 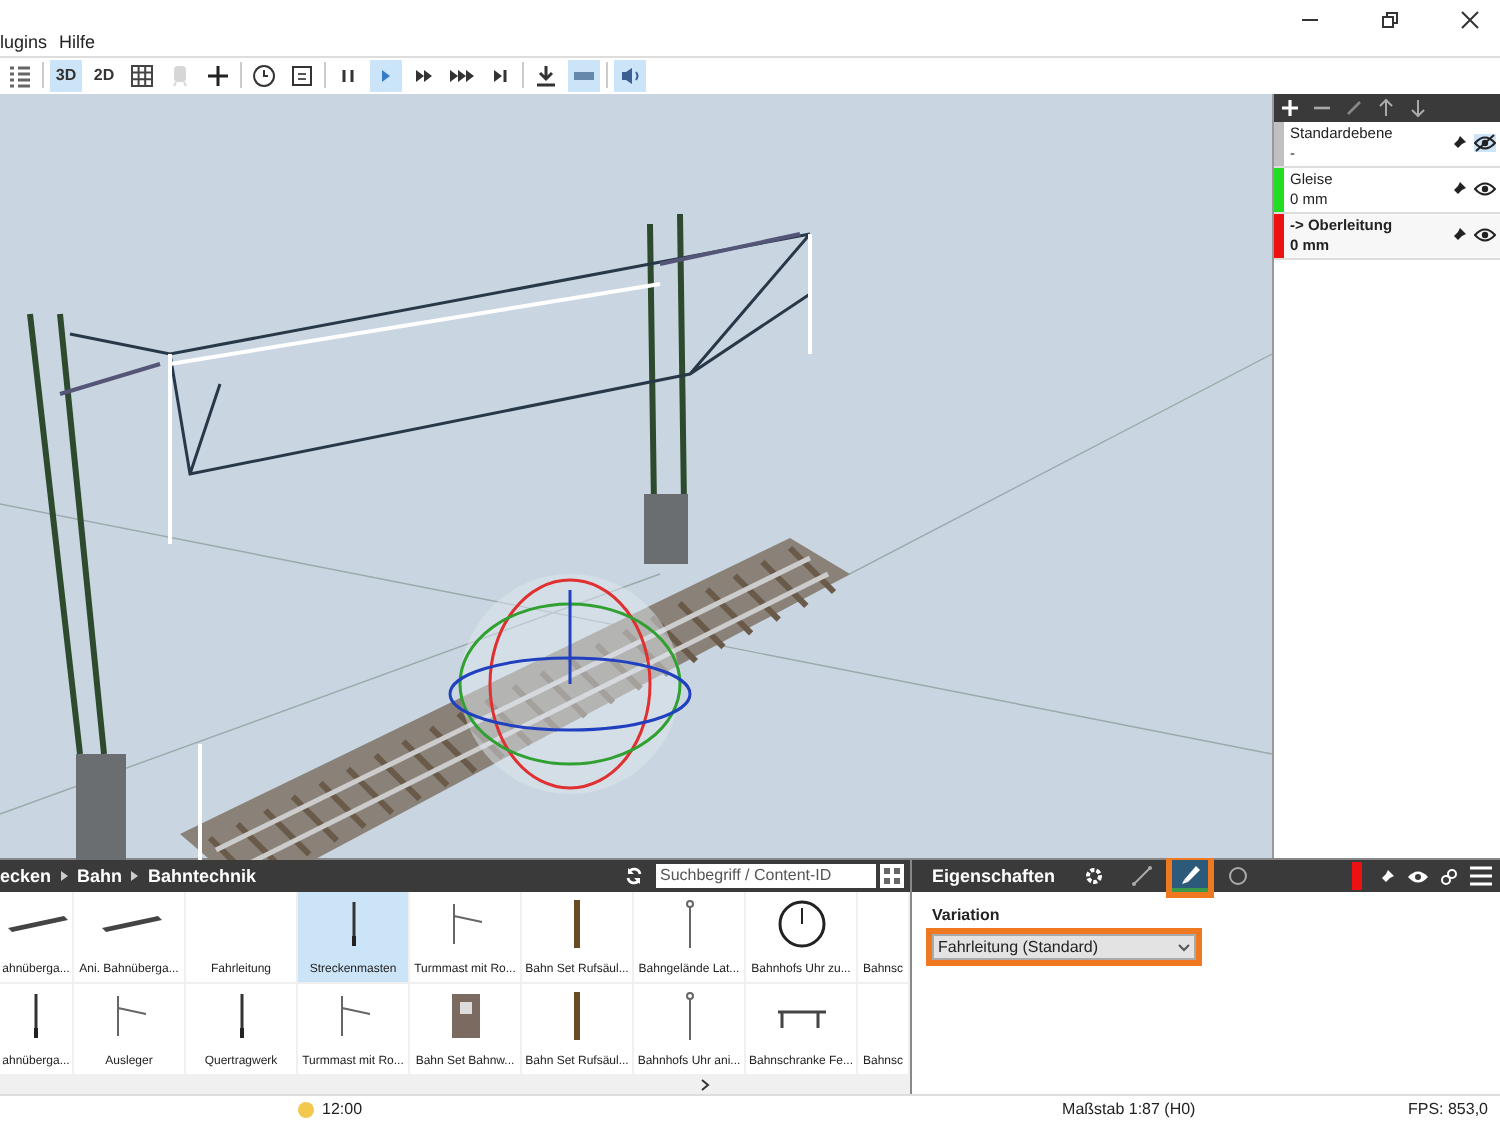 What do you see at coordinates (180, 76) in the screenshot?
I see `train-icon` at bounding box center [180, 76].